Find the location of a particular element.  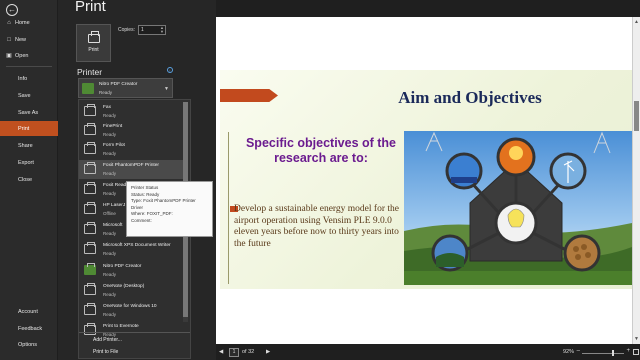

nav-home: ⌂ Home is located at coordinates (29, 22).